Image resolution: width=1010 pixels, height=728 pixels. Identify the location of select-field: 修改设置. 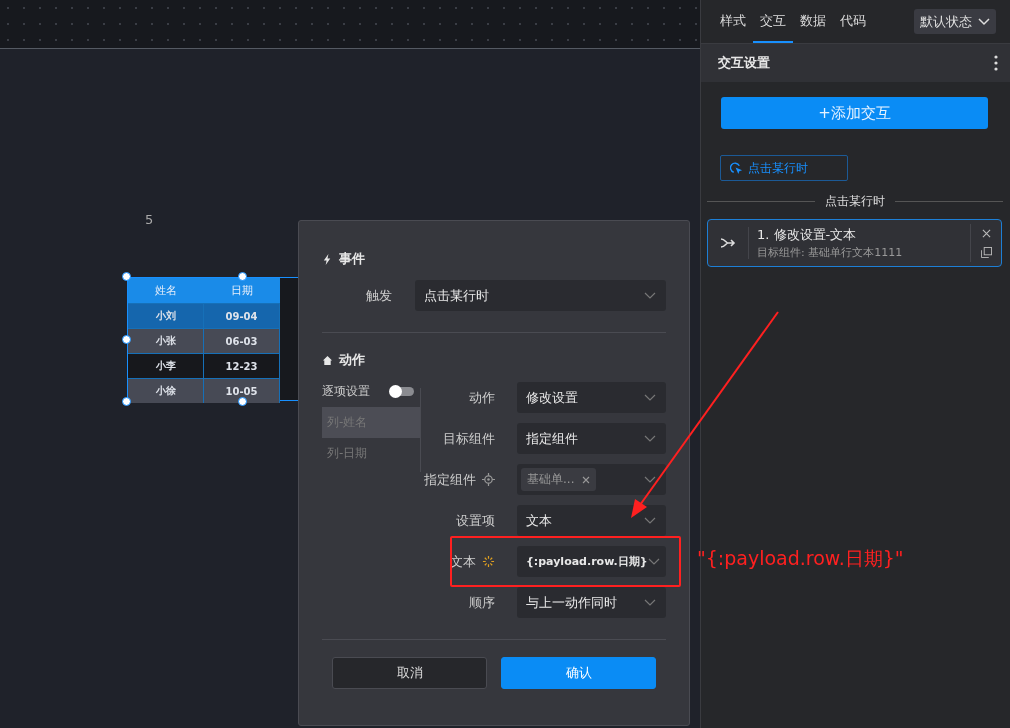
(591, 397).